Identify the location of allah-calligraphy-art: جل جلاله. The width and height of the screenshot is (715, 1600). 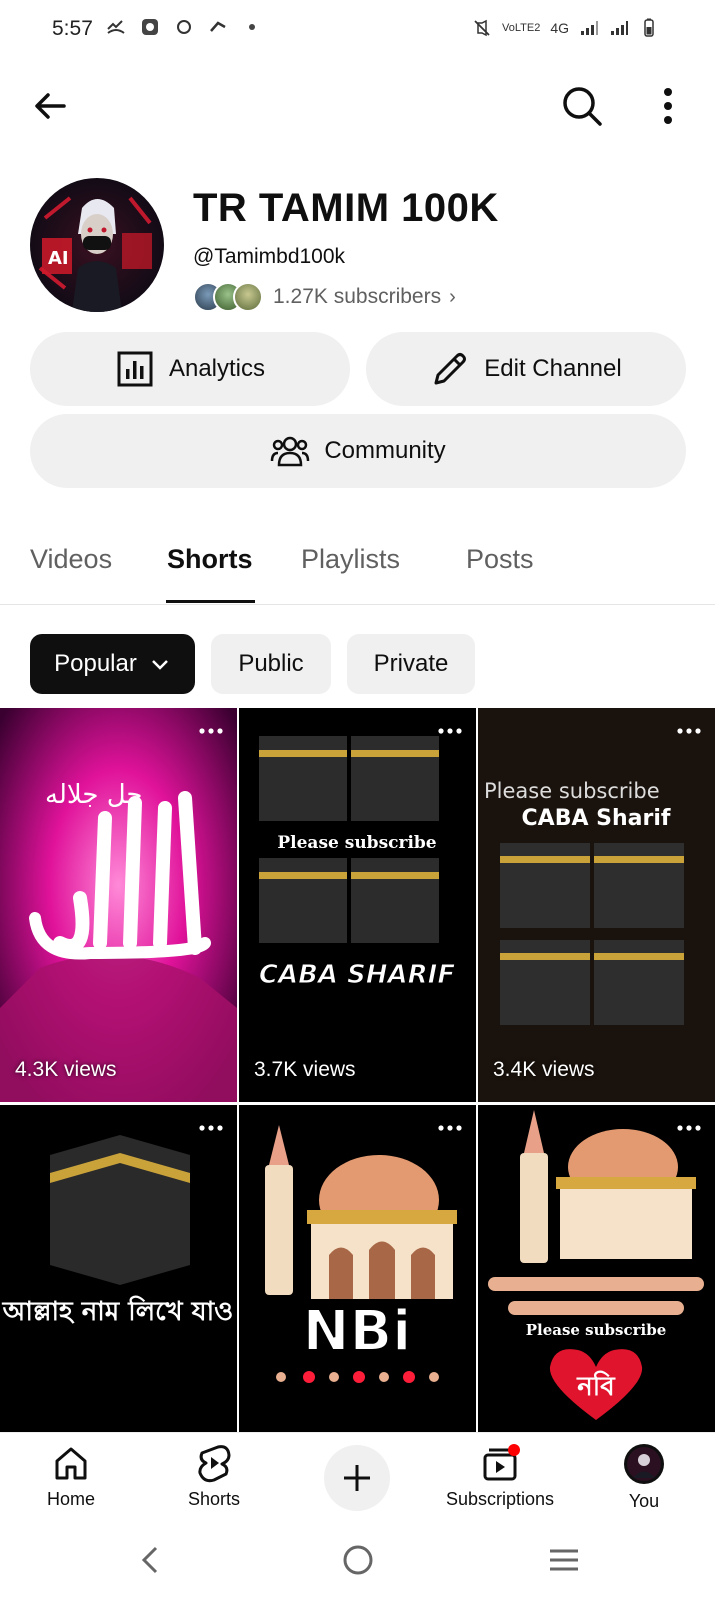
(118, 905).